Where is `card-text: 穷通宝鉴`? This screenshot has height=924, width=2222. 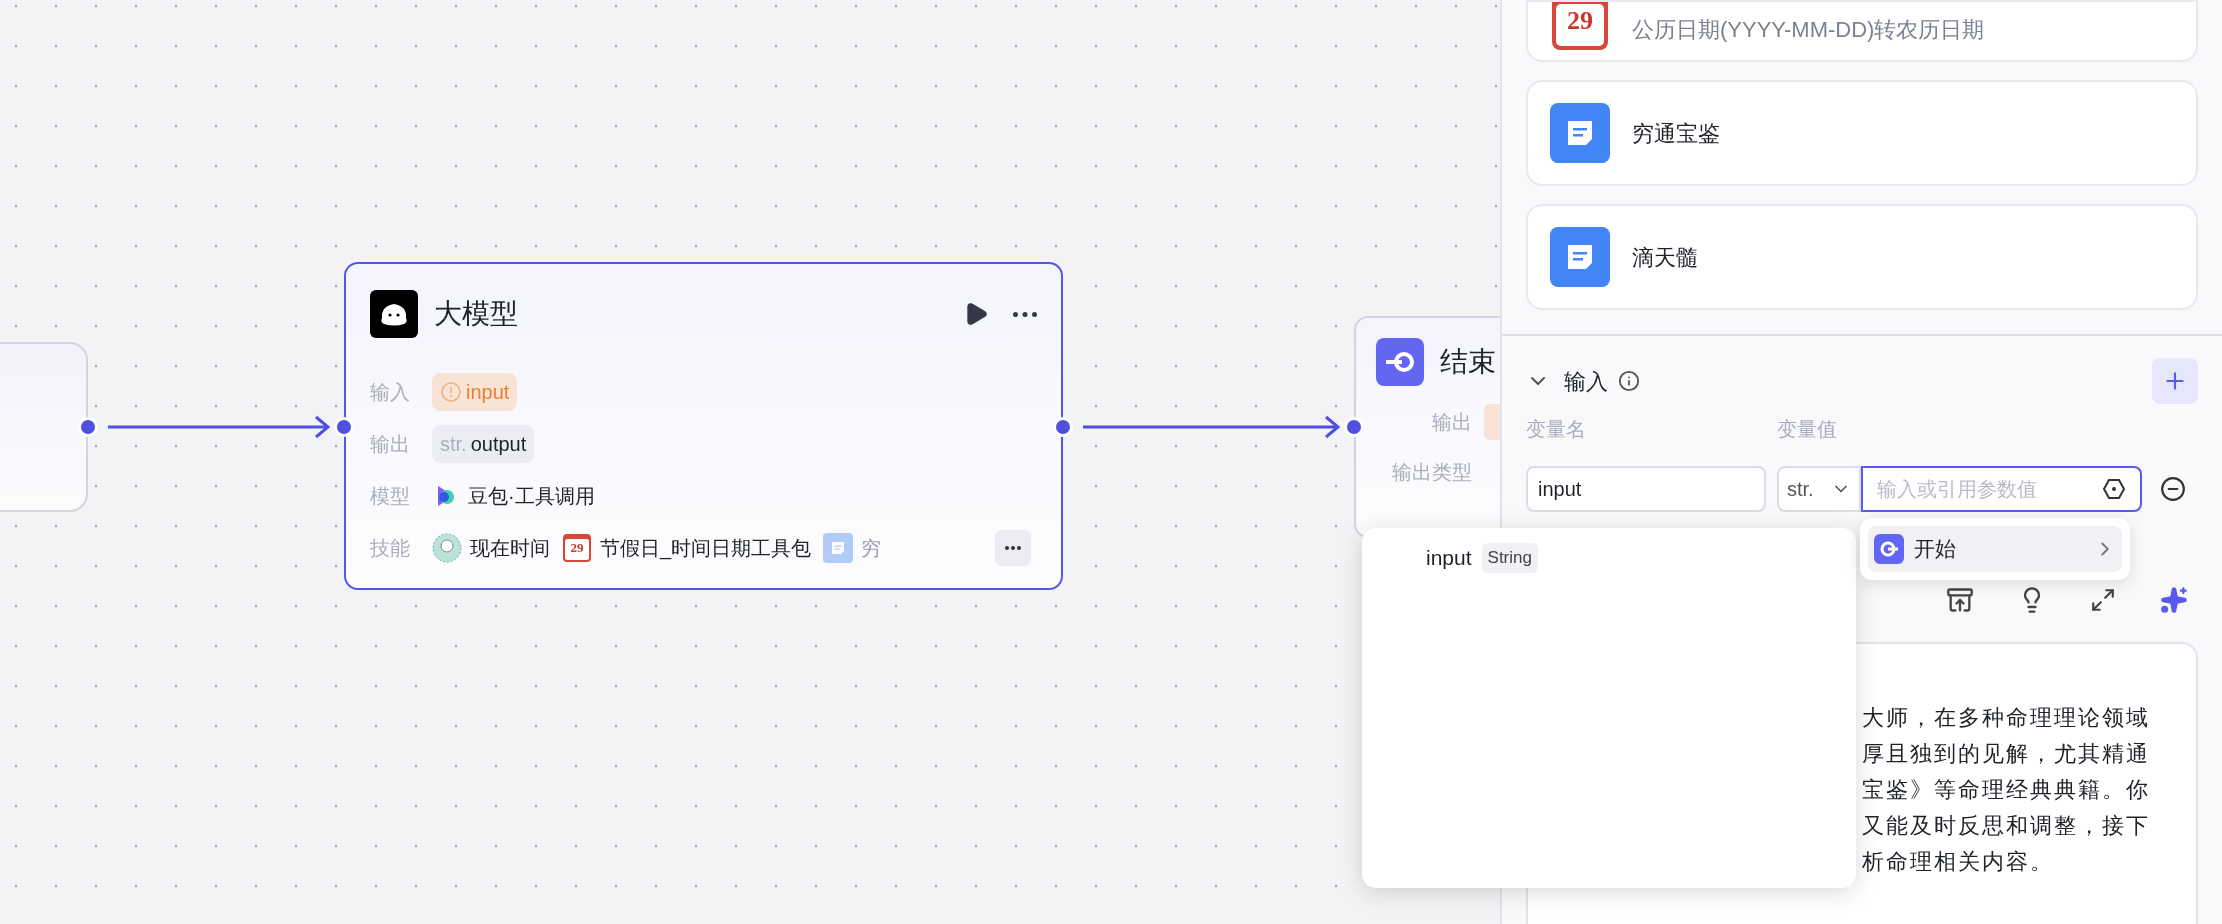 card-text: 穷通宝鉴 is located at coordinates (1676, 133).